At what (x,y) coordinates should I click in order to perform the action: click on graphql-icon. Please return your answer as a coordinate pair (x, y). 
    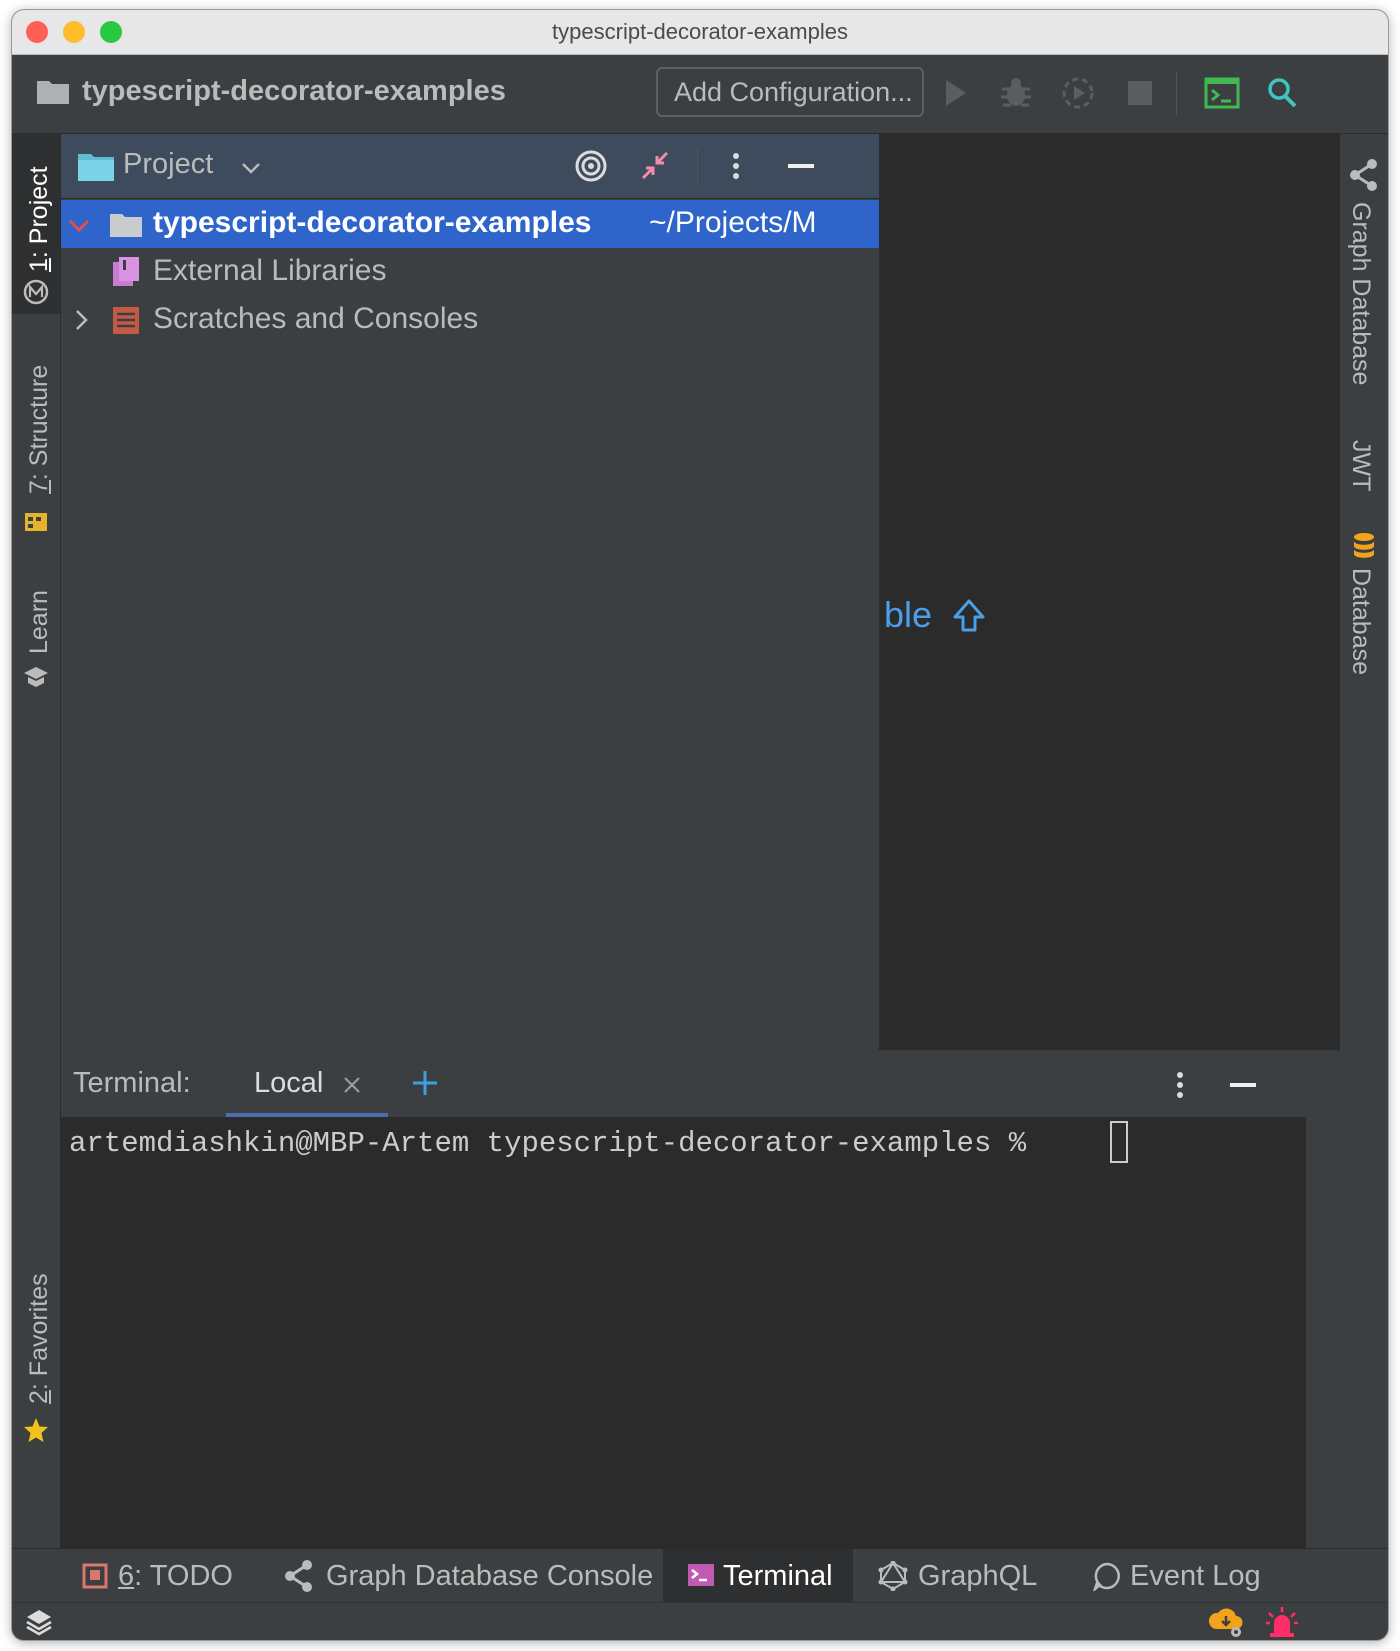
    Looking at the image, I should click on (893, 1576).